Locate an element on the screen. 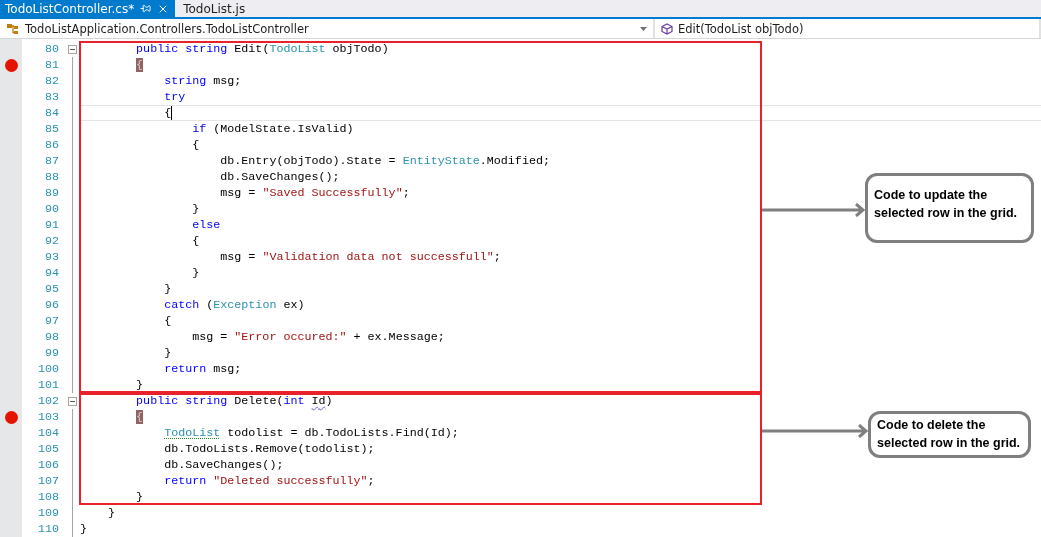 Image resolution: width=1041 pixels, height=537 pixels. line-number: 81 is located at coordinates (51, 65).